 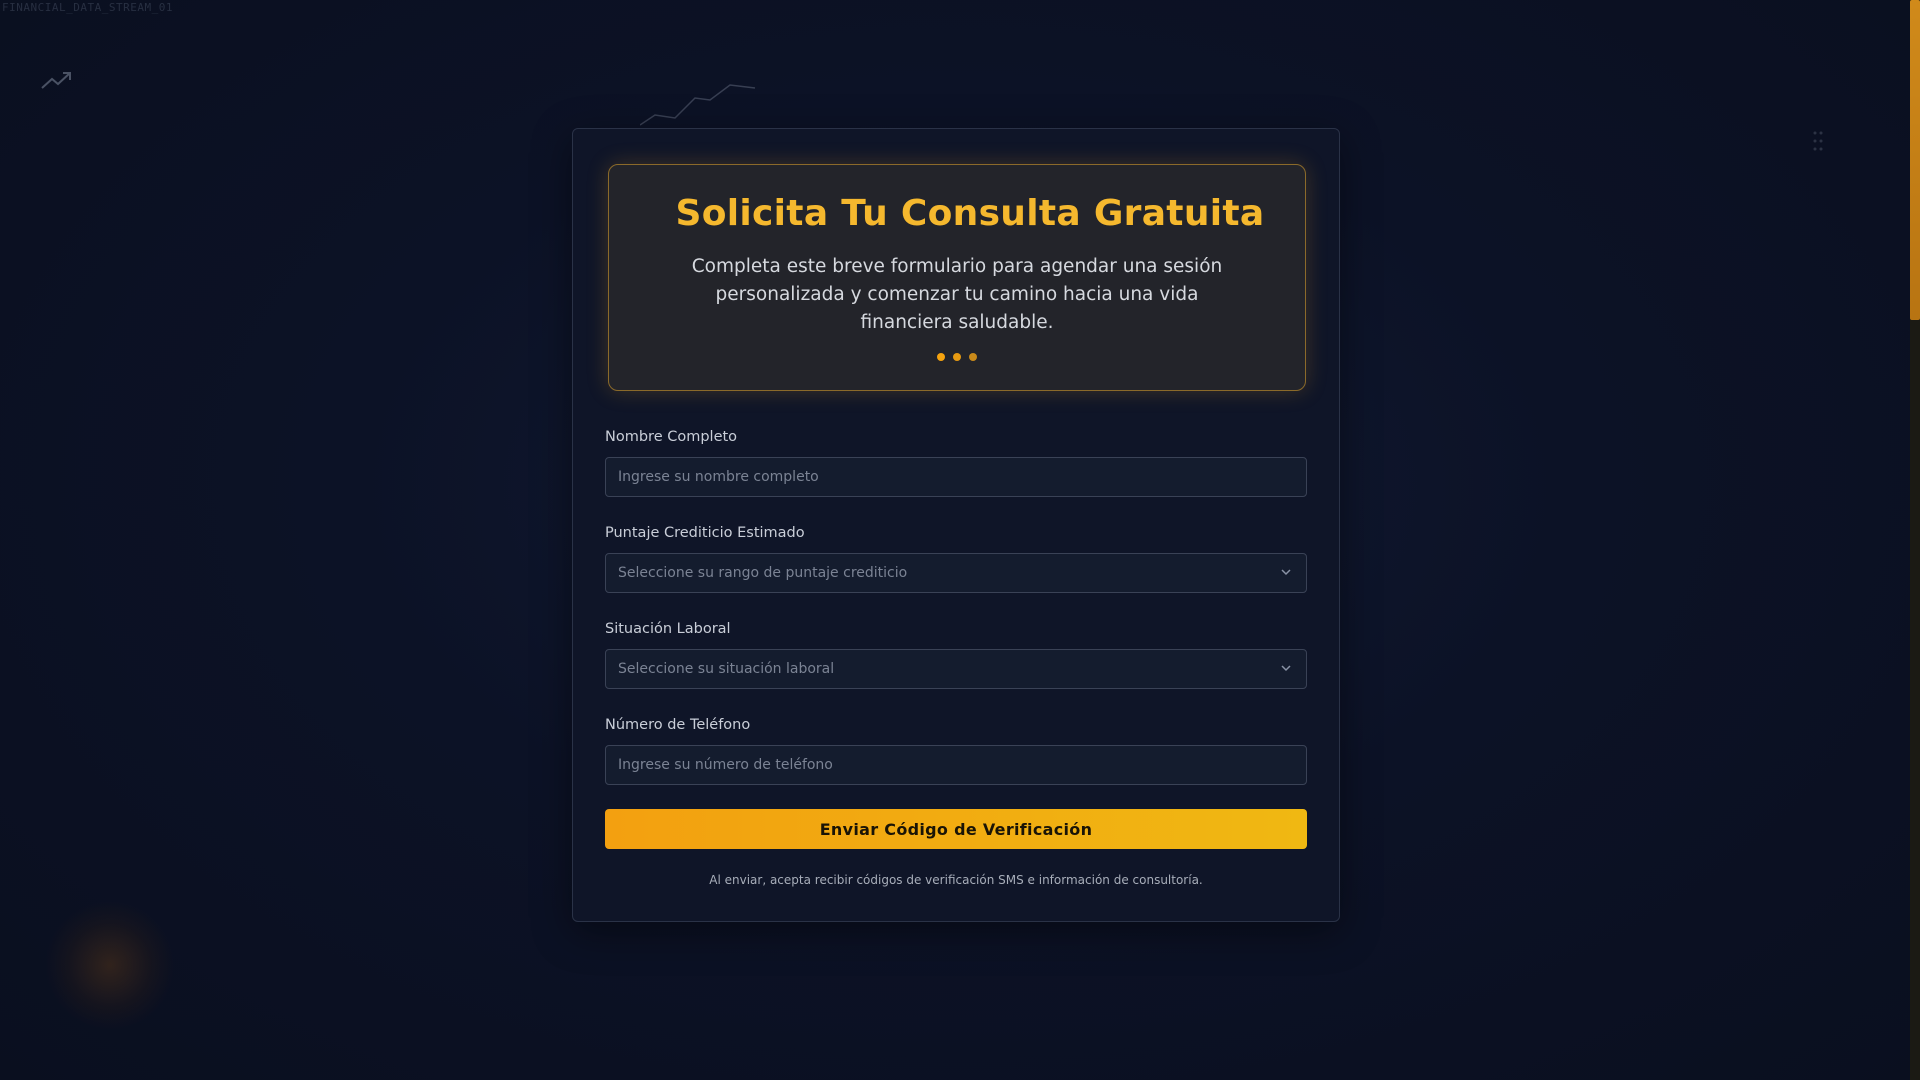 What do you see at coordinates (678, 725) in the screenshot?
I see `phone-label: Número de Teléfono` at bounding box center [678, 725].